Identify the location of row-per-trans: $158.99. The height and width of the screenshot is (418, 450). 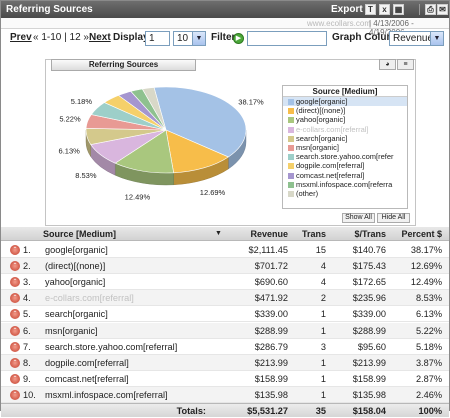
(369, 378).